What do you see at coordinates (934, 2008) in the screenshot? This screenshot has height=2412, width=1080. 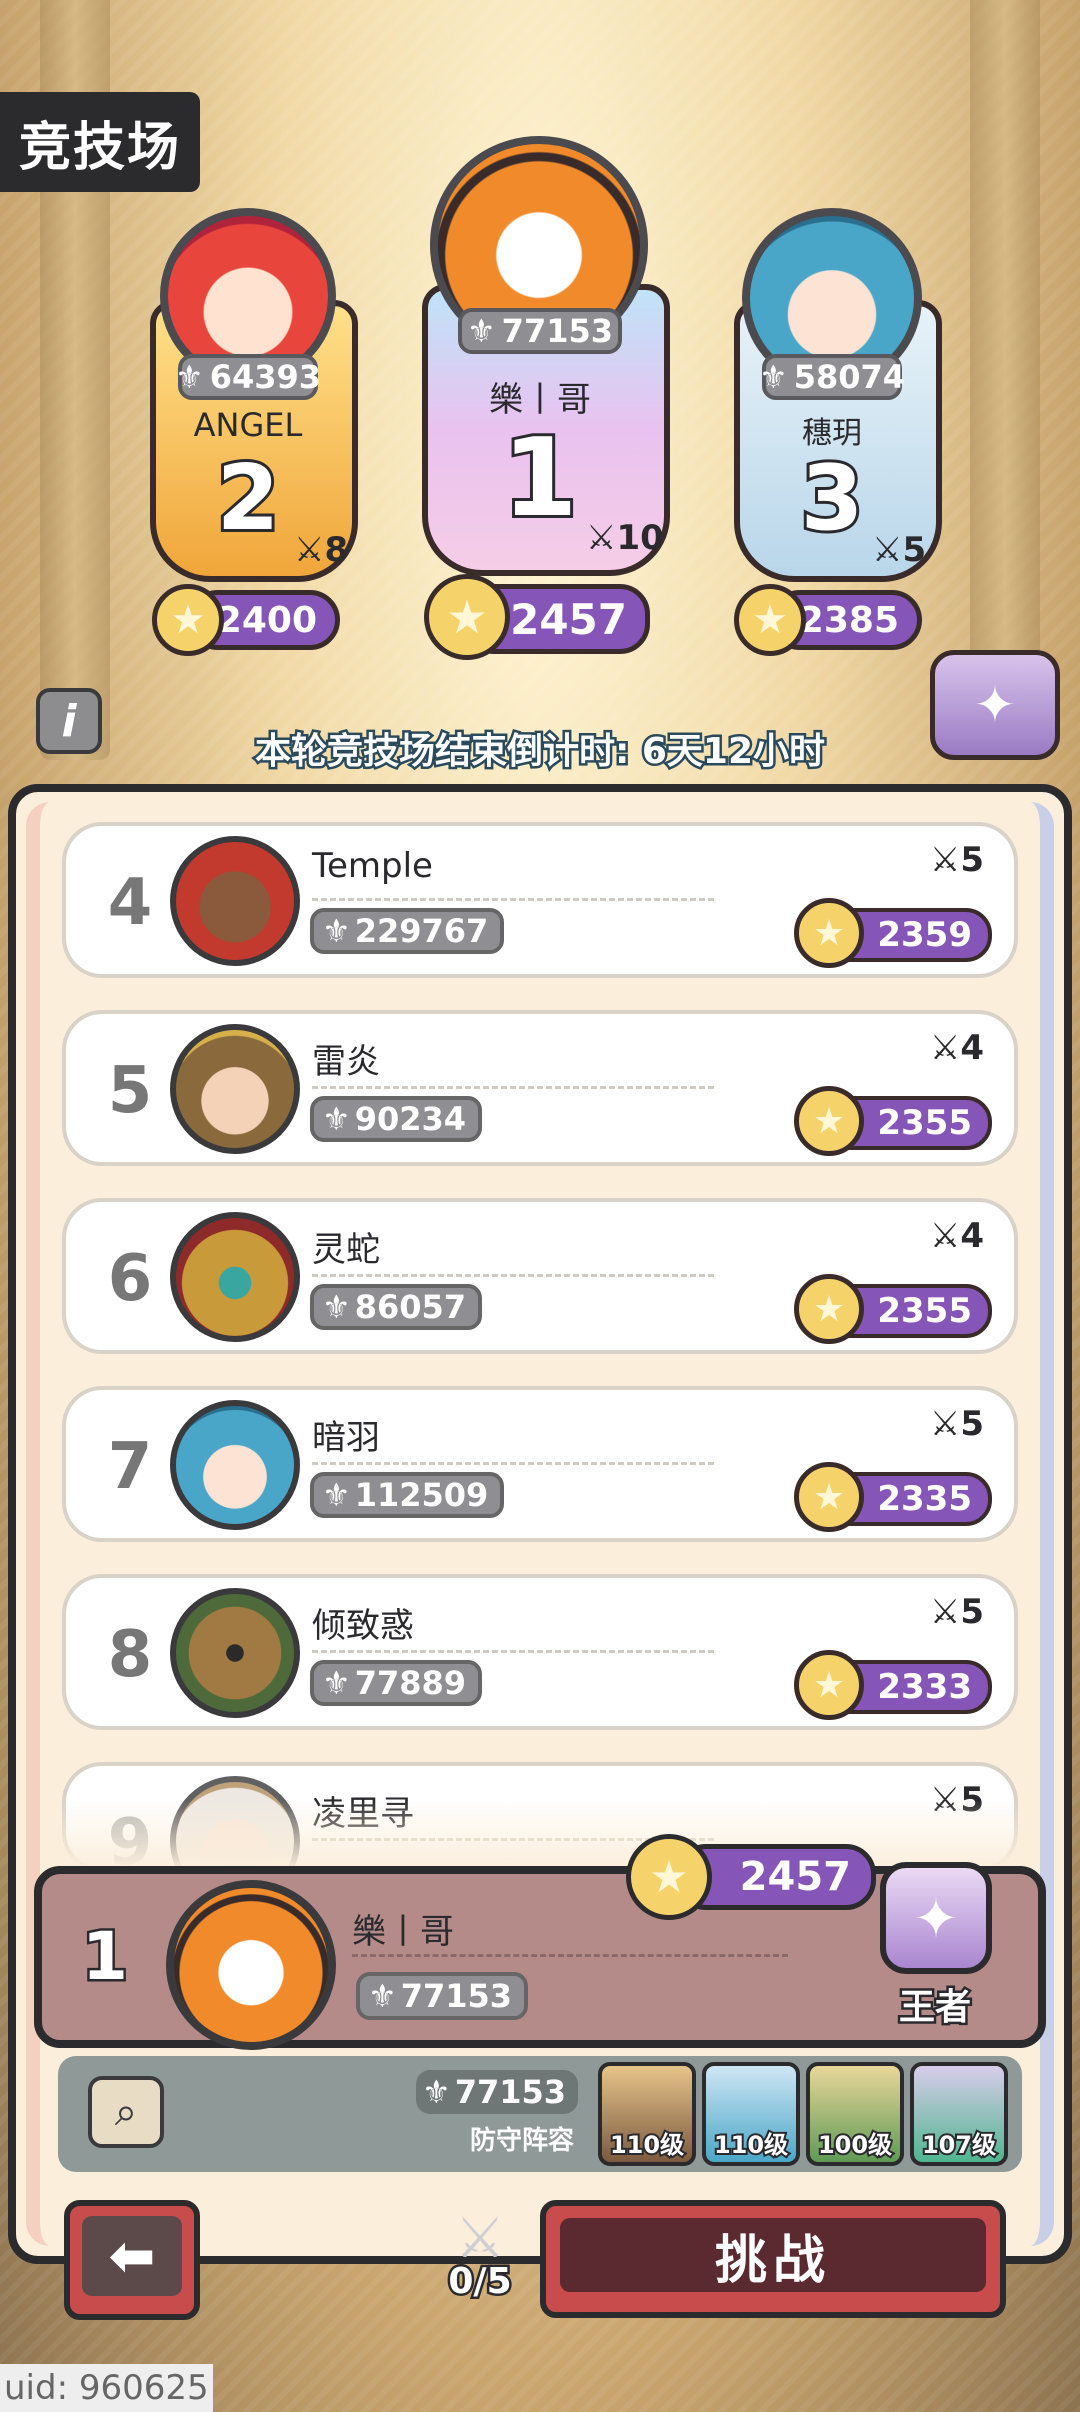 I see `tier-label: 王者` at bounding box center [934, 2008].